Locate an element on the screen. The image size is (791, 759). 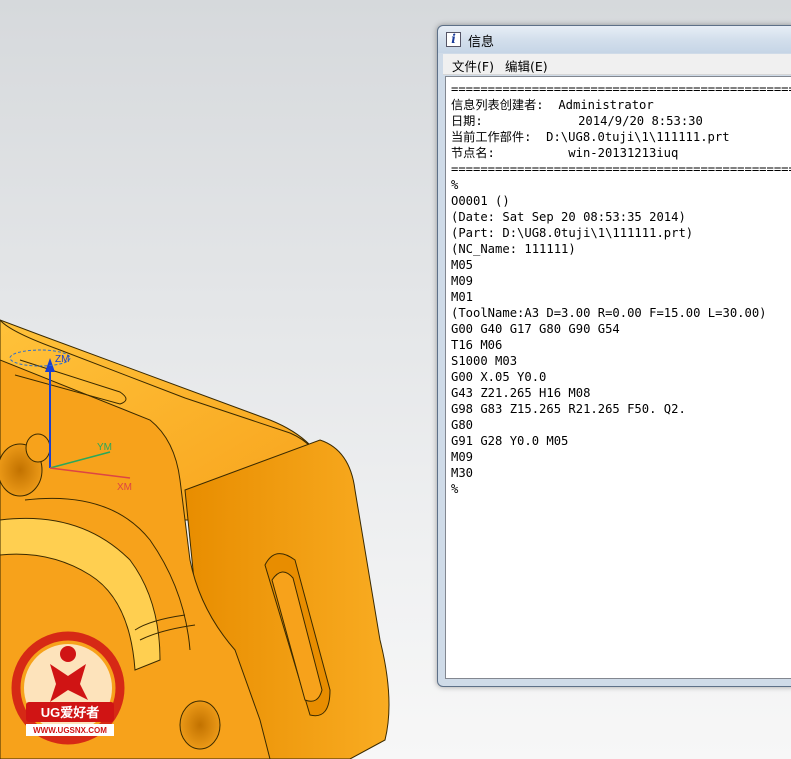
xm-label: XM is located at coordinates (124, 487).